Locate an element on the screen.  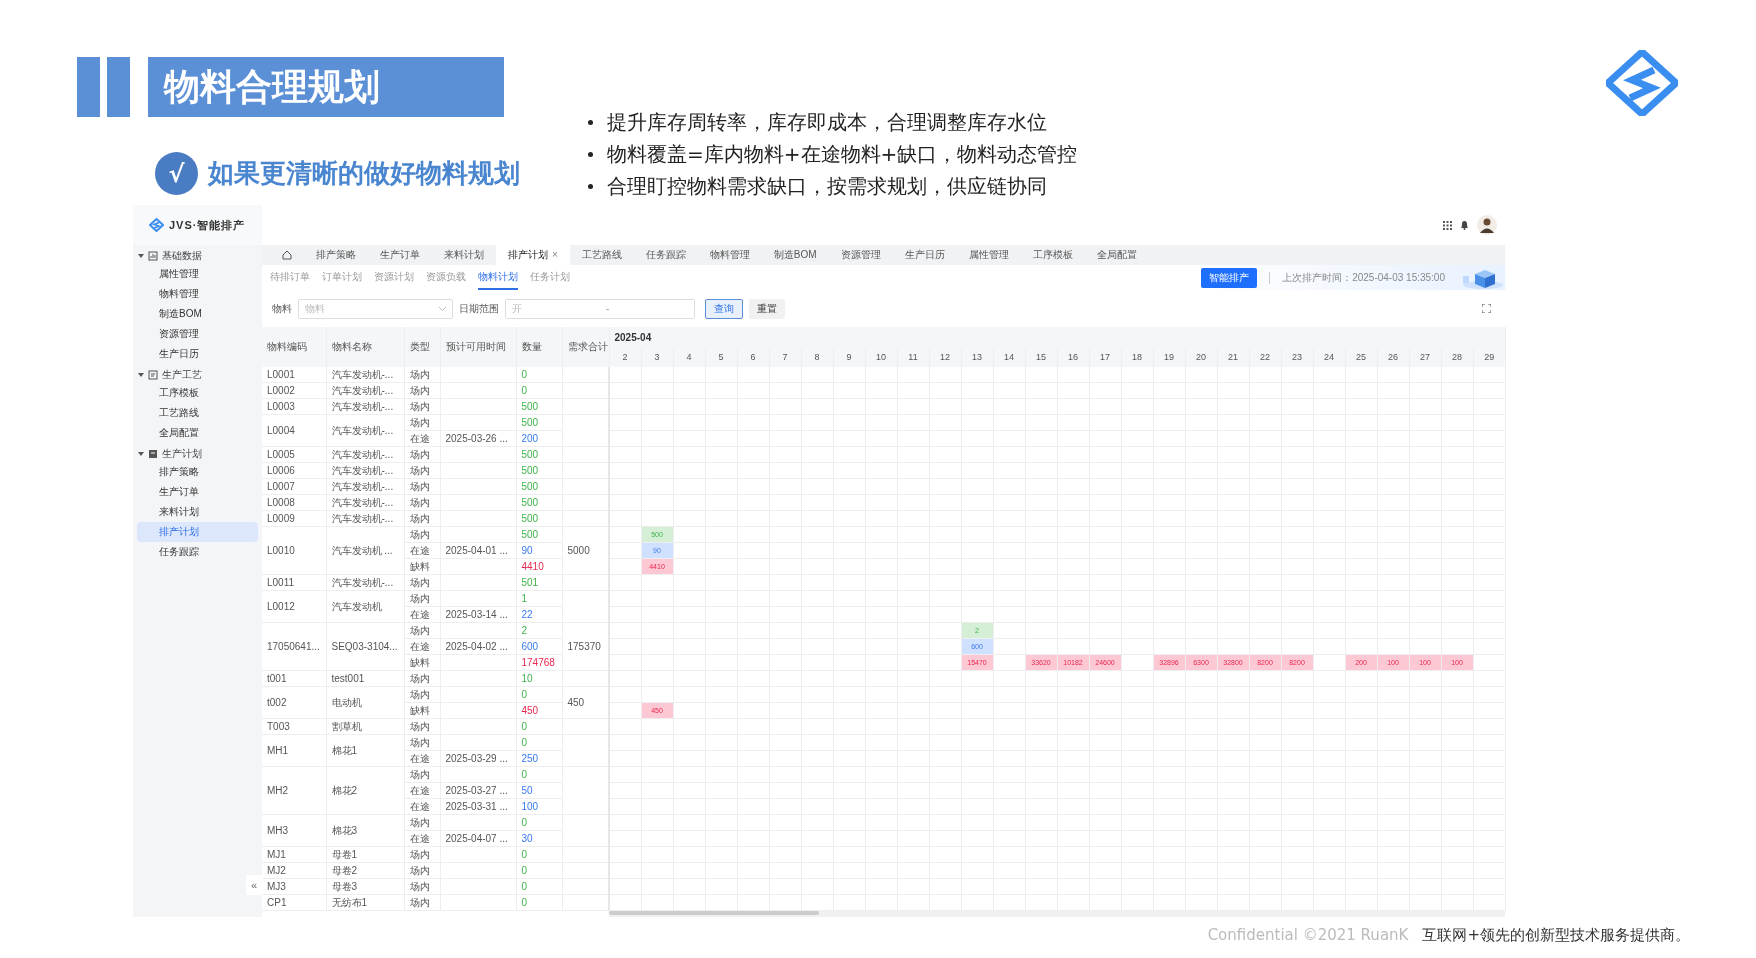
confidential-note: Confidential ©2021 RuanK is located at coordinates (1308, 935).